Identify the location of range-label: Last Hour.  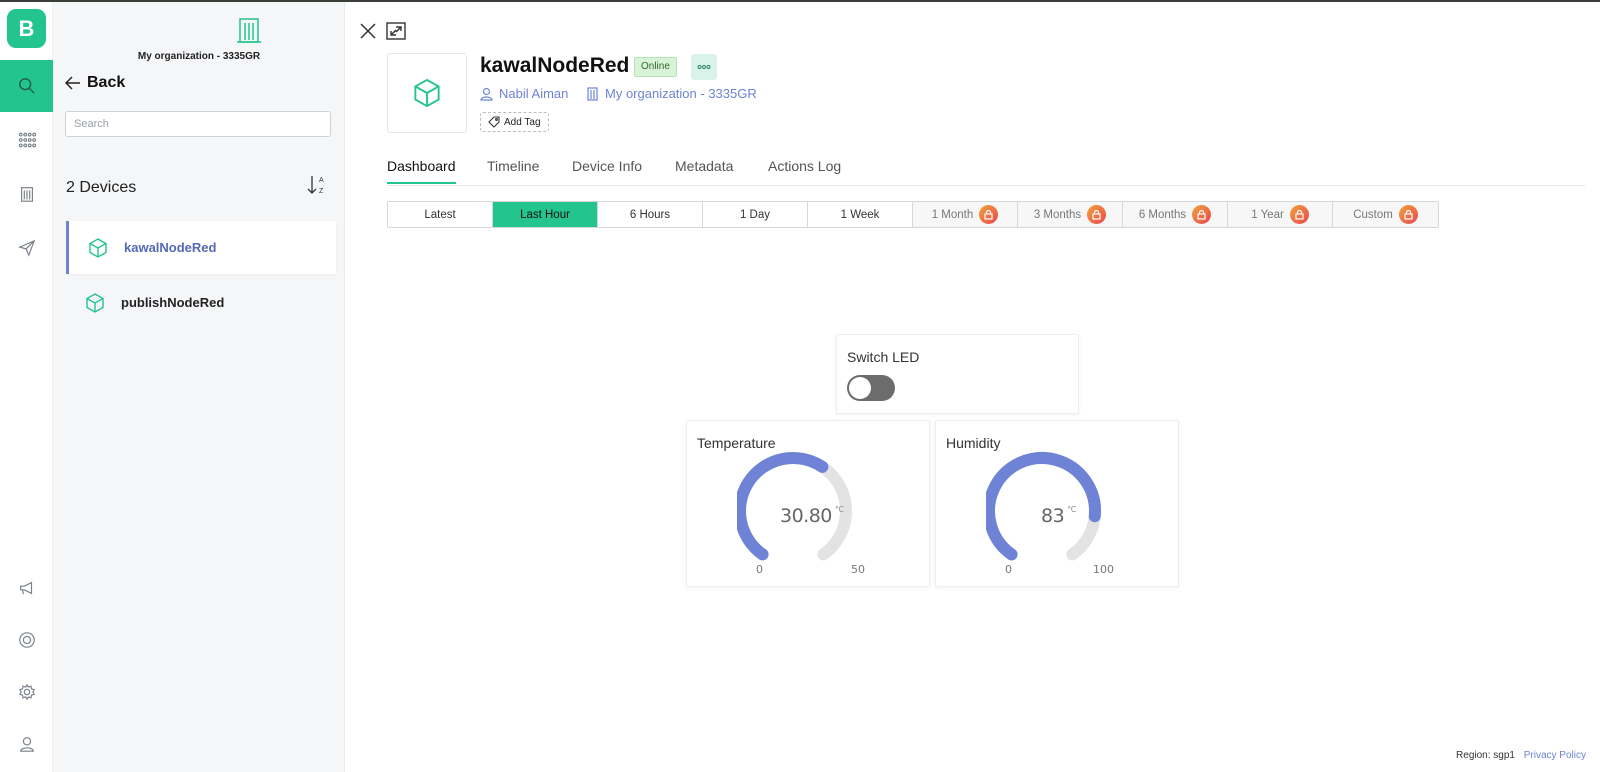
(545, 214).